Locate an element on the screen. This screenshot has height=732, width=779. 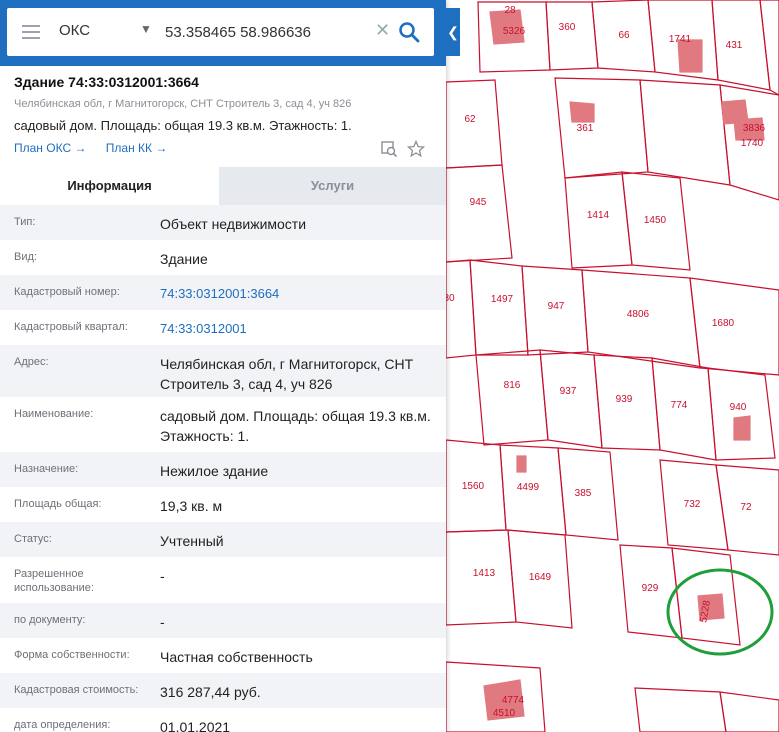
attribute-row: Кадастровый номер: 74:33:0312001:3664 is located at coordinates (223, 292).